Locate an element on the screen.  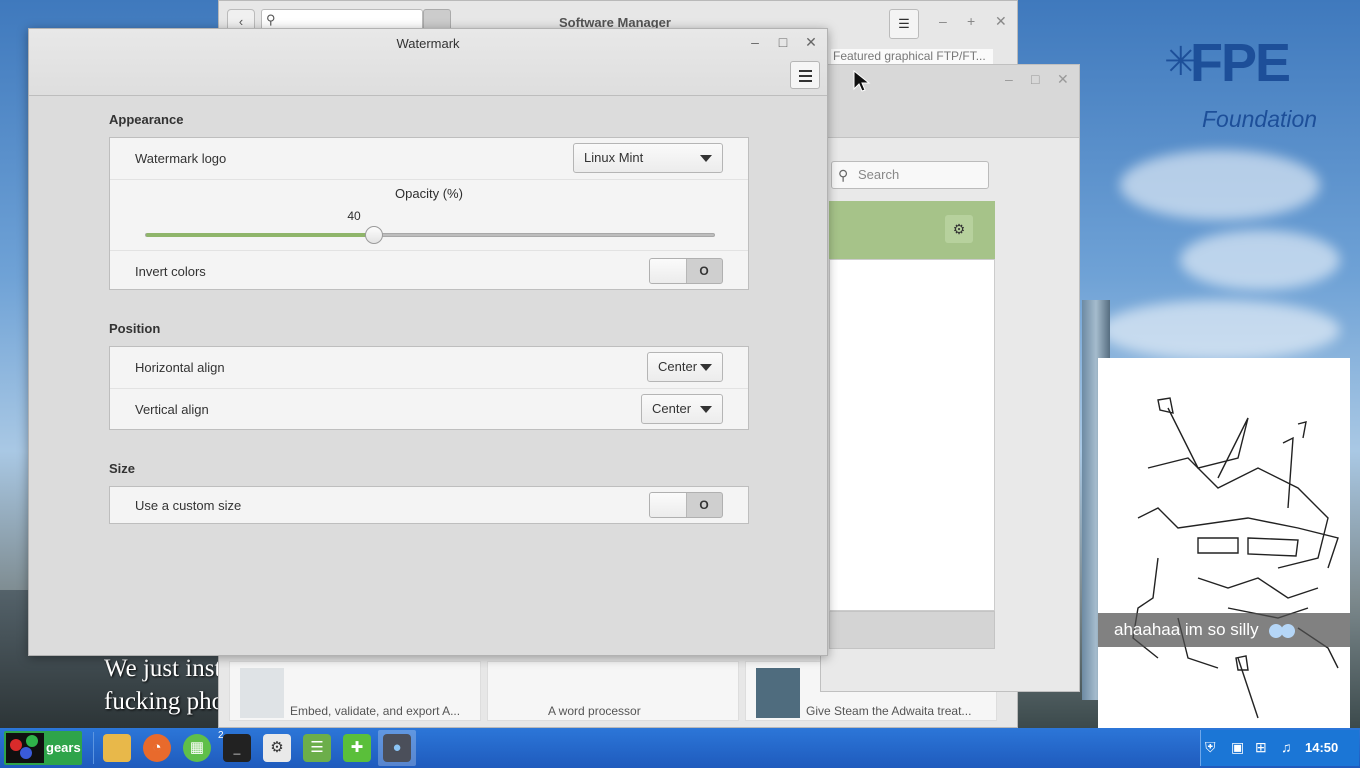
watermark-logo-label: Watermark logo is located at coordinates (181, 158).